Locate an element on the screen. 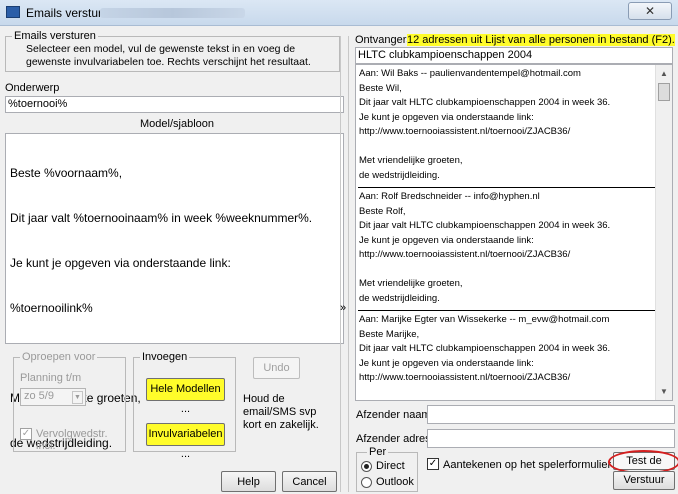  subject-value: %toernooi% is located at coordinates (38, 104).